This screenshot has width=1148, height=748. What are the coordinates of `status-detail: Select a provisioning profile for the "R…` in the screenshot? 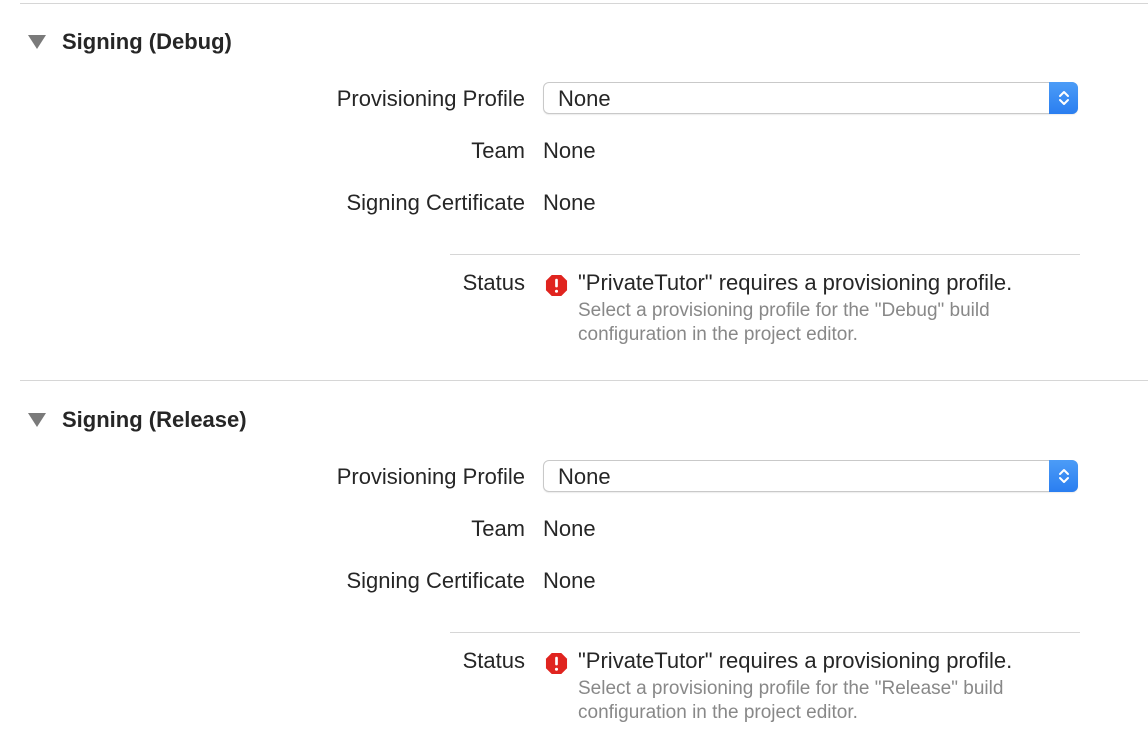 It's located at (791, 700).